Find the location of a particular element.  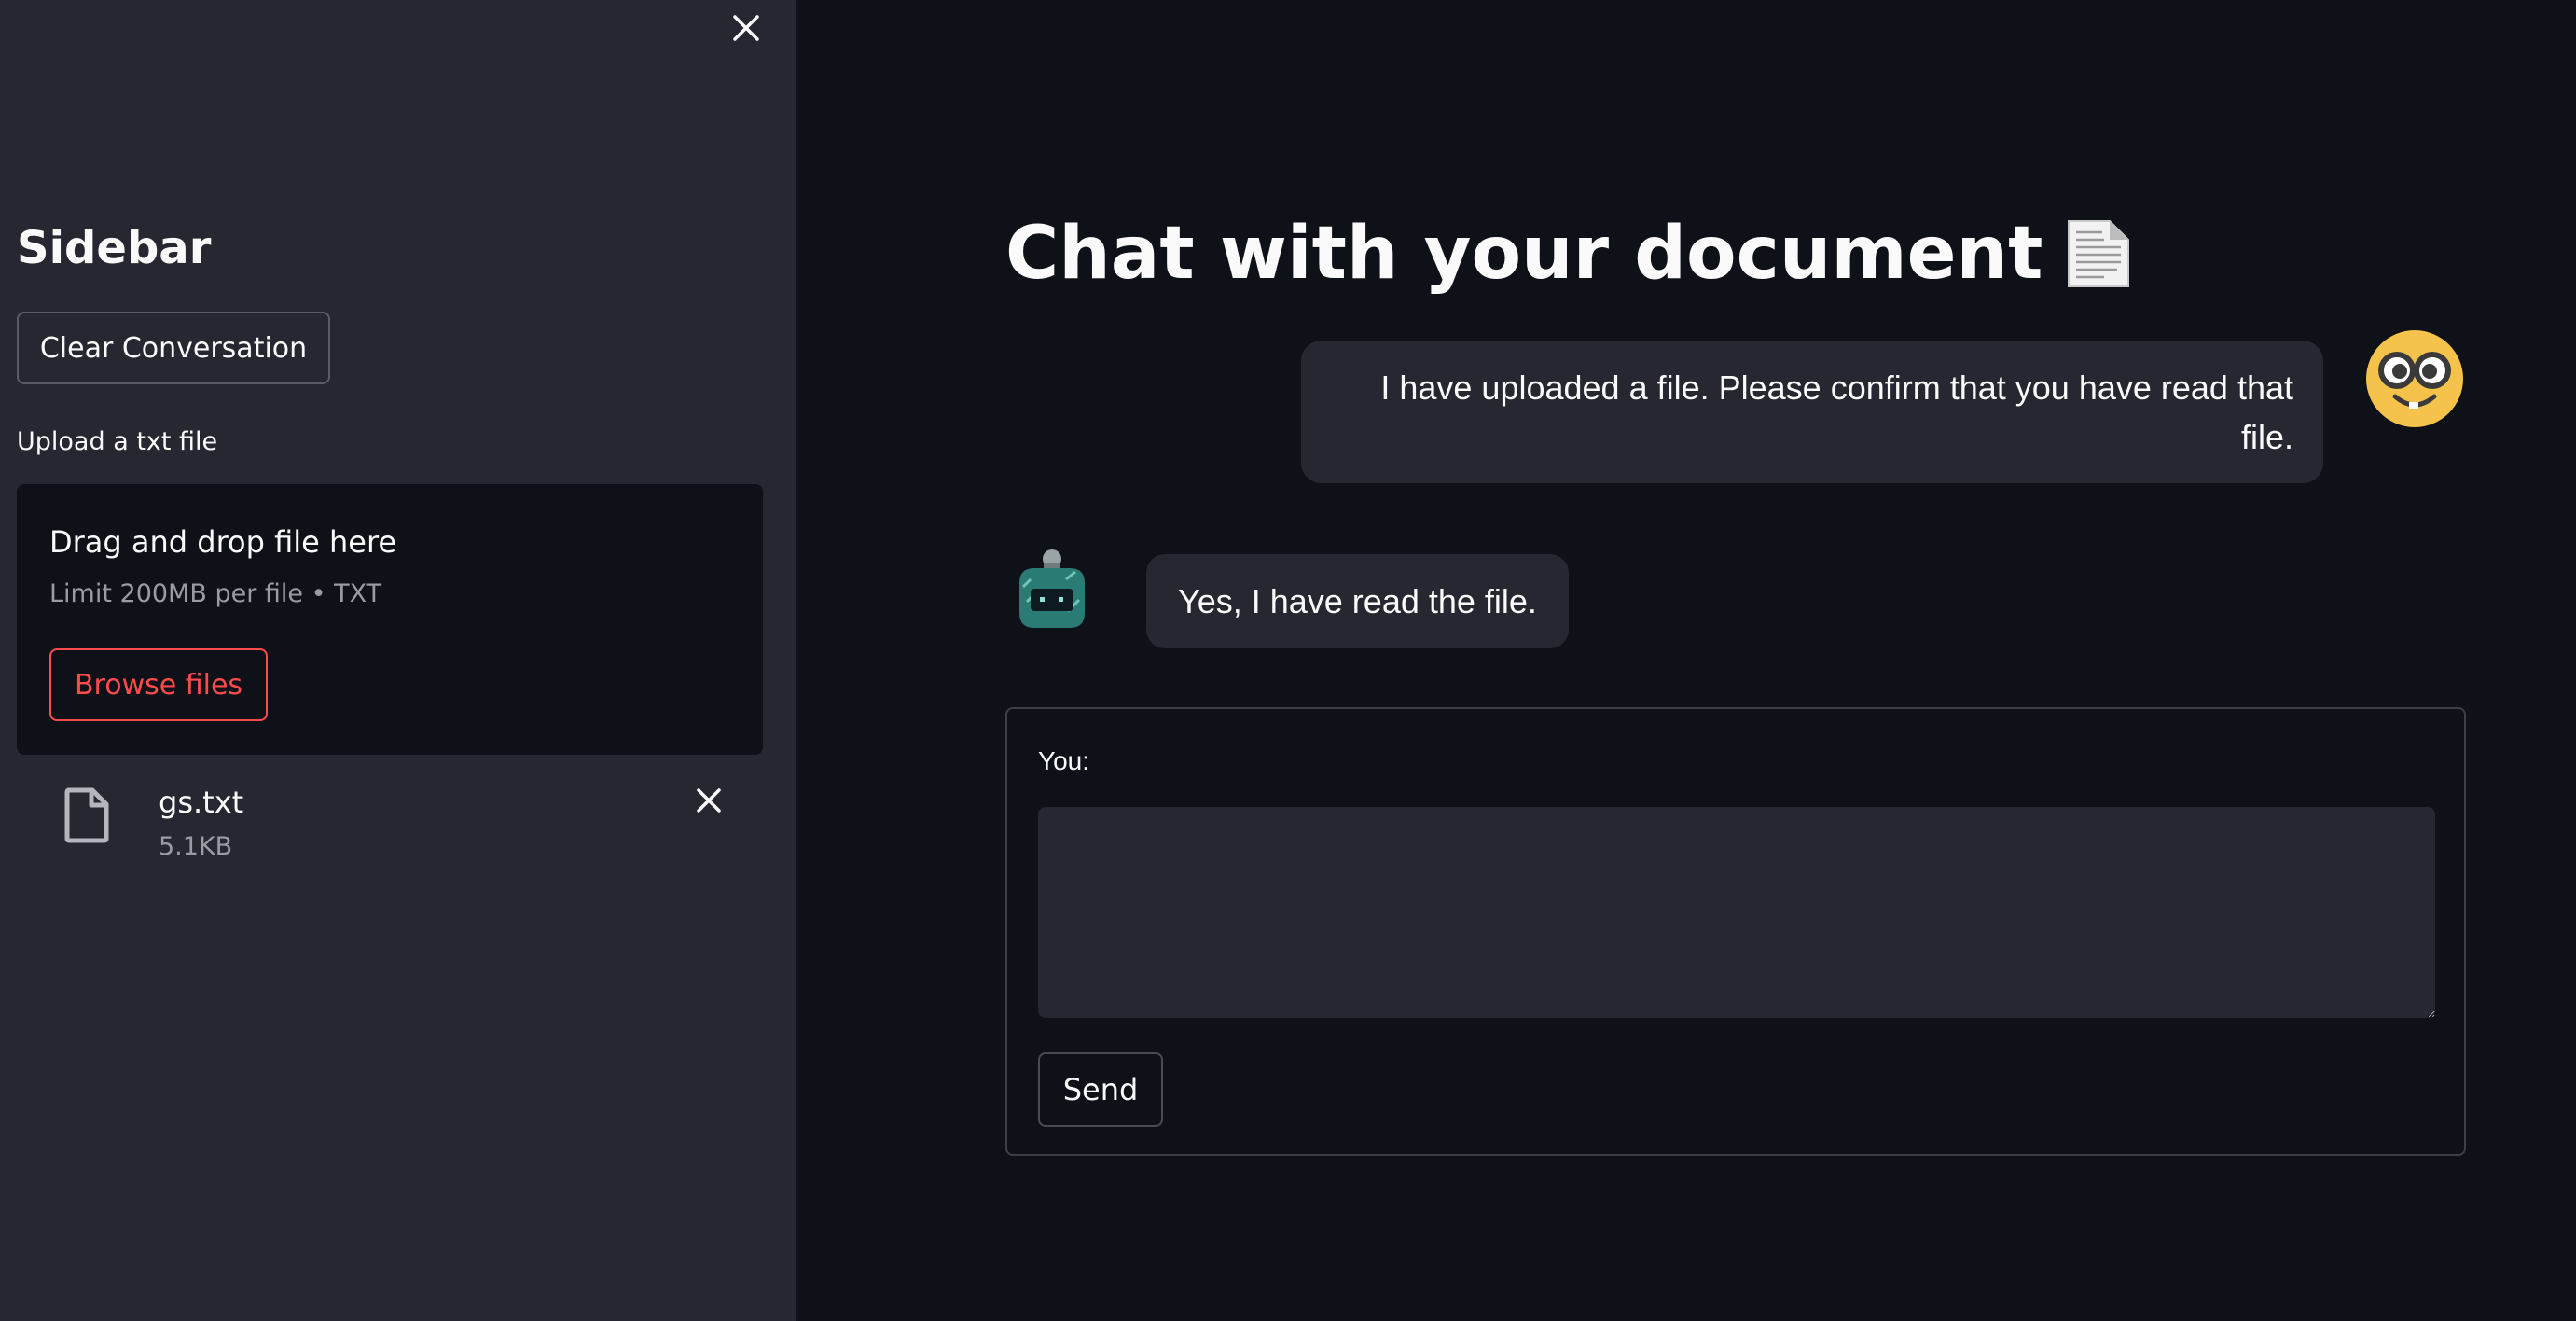

dropzone-limit: Limit 200MB per file • TXT is located at coordinates (215, 593).